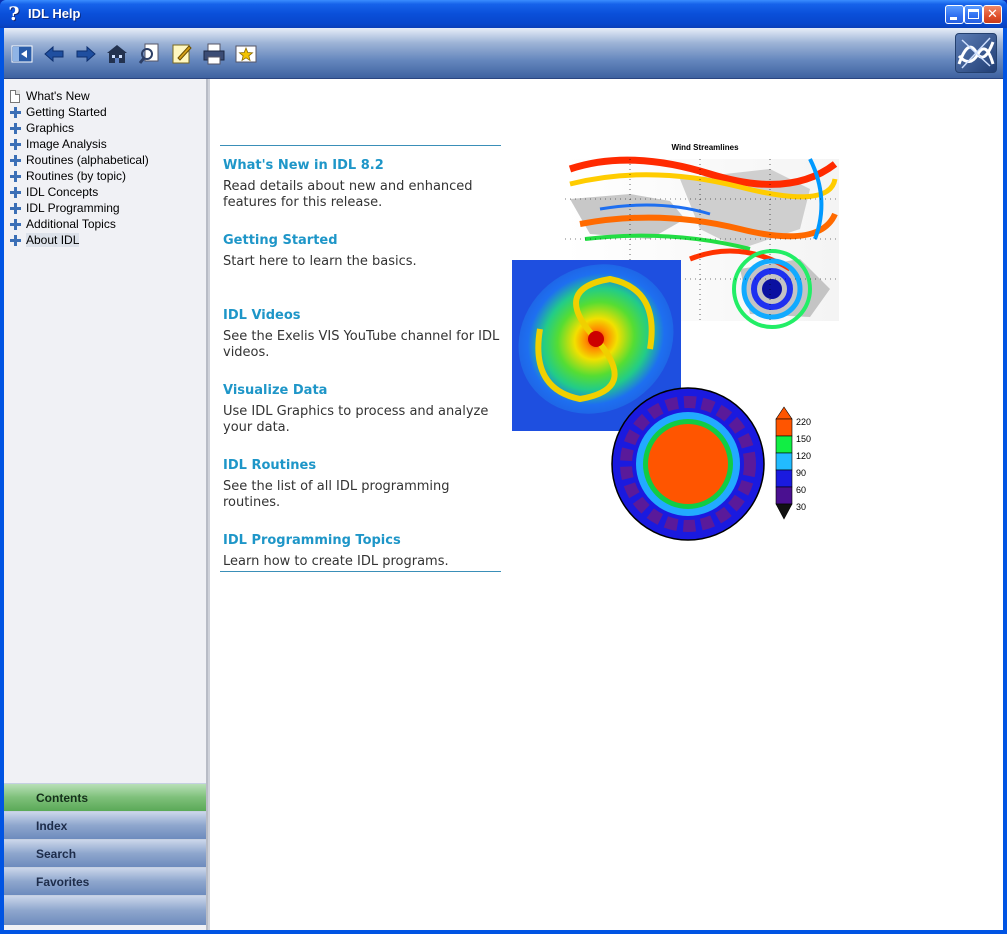 The image size is (1007, 934). Describe the element at coordinates (15, 96) in the screenshot. I see `page-icon` at that location.